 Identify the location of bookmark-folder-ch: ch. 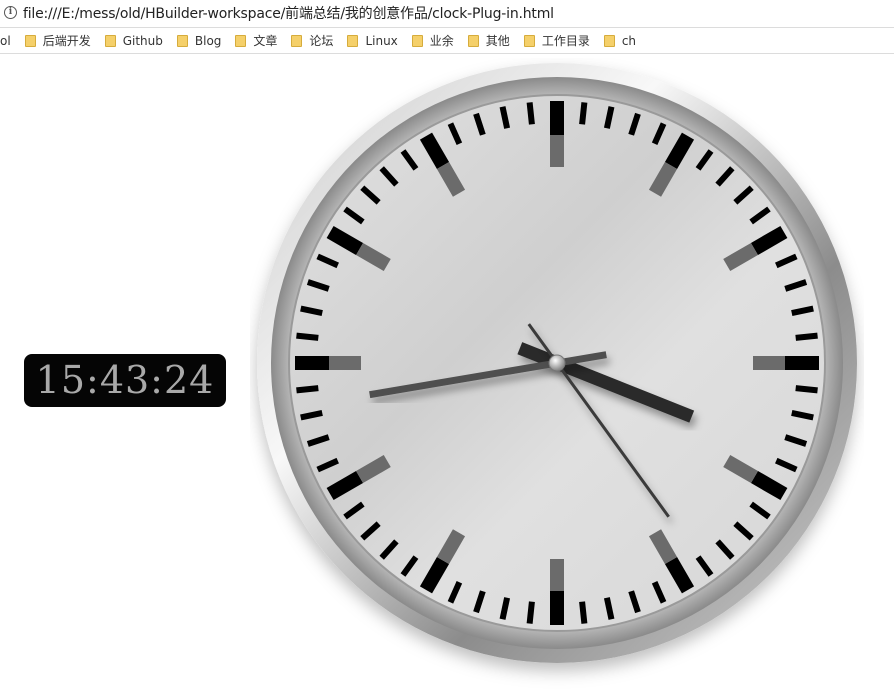
(620, 41).